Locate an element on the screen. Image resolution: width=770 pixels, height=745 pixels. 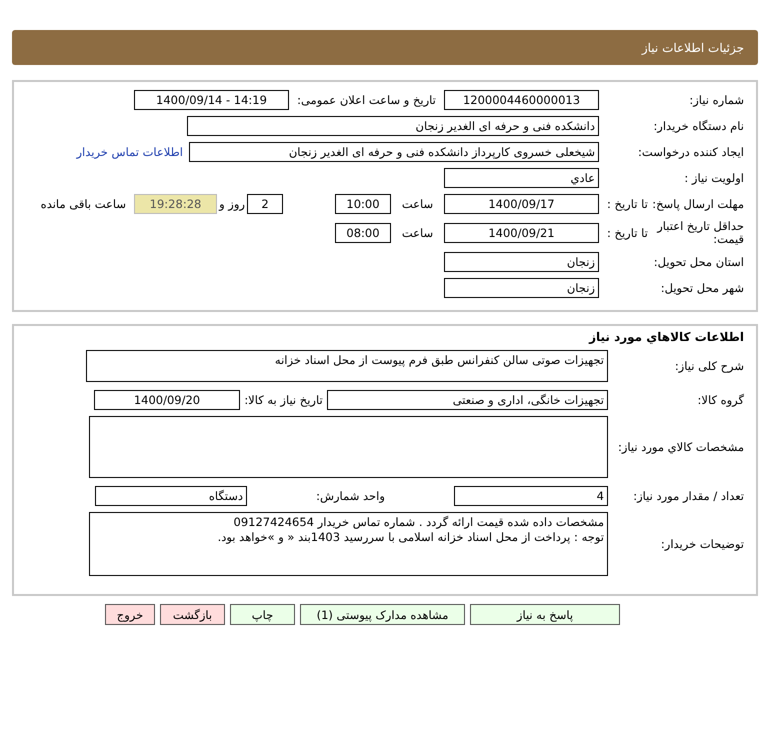
field-label: واحد شمارش: is located at coordinates (350, 496).